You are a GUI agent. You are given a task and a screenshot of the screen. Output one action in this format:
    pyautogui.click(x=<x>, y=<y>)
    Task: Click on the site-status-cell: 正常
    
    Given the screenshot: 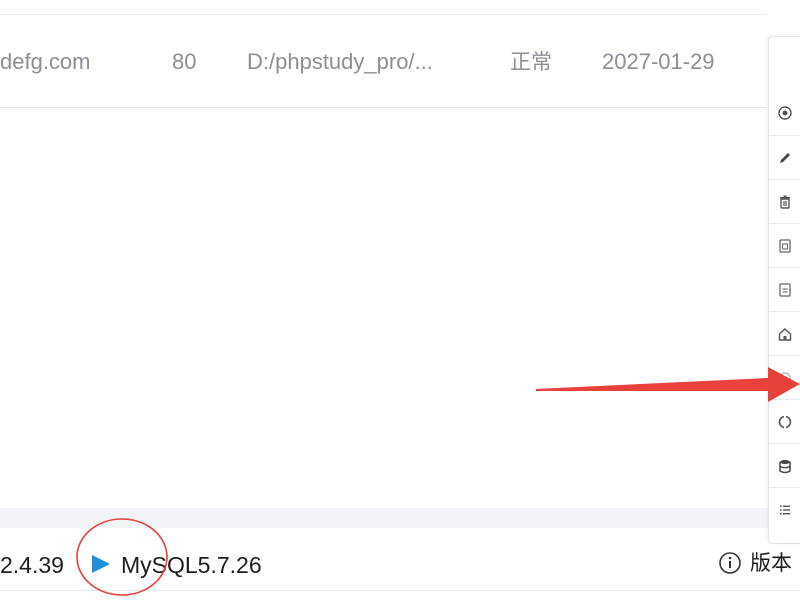 What is the action you would take?
    pyautogui.click(x=531, y=62)
    